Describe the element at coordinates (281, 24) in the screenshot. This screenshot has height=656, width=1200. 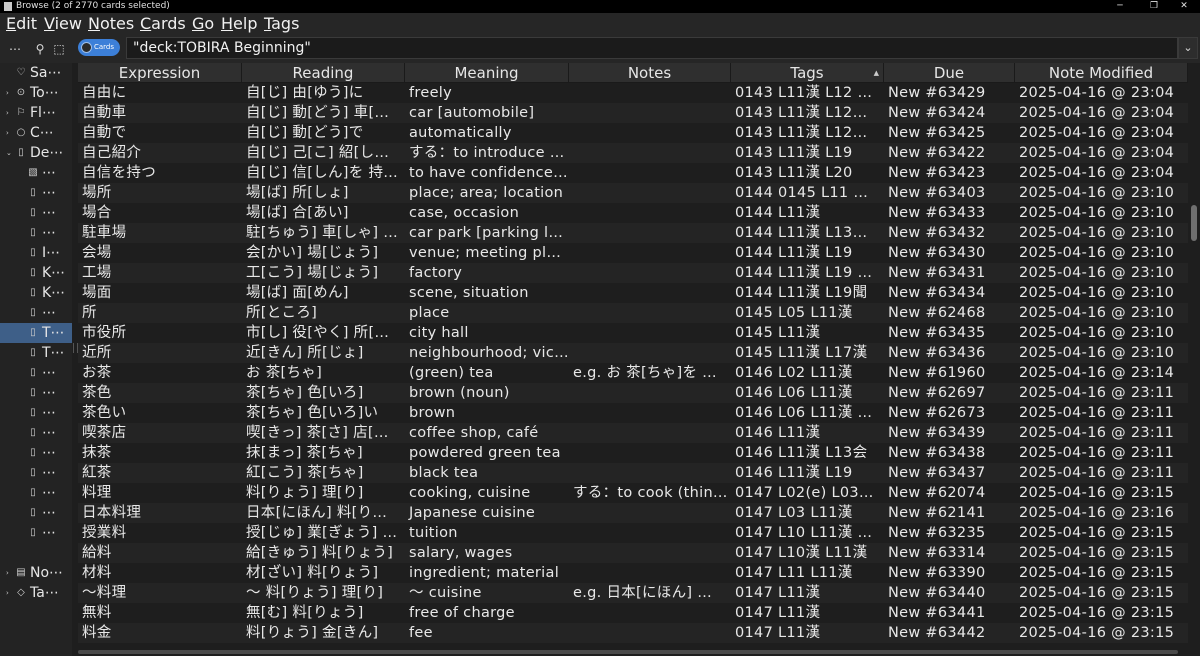
I see `menu-tags: Tags` at that location.